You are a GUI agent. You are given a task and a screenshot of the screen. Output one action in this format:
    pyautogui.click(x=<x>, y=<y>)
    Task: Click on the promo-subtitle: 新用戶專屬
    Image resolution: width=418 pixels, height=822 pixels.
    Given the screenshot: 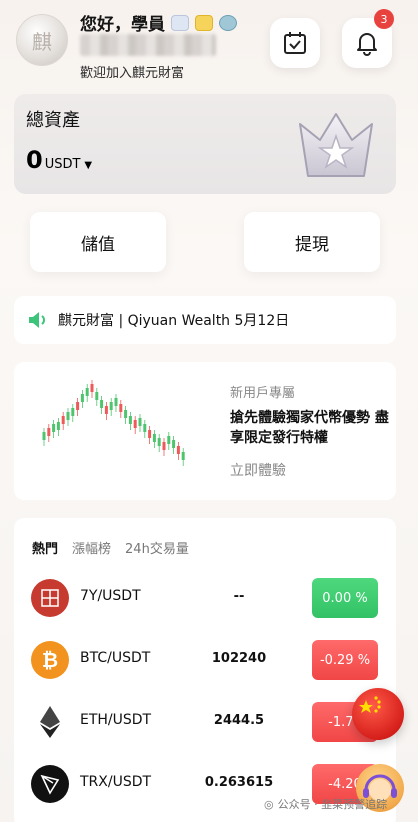 What is the action you would take?
    pyautogui.click(x=263, y=393)
    